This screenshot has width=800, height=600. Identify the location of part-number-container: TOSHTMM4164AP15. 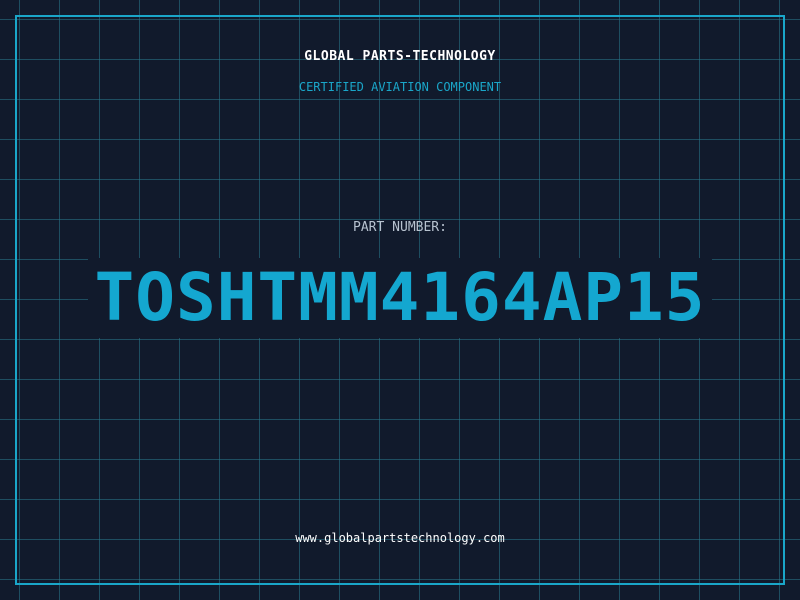
(400, 298).